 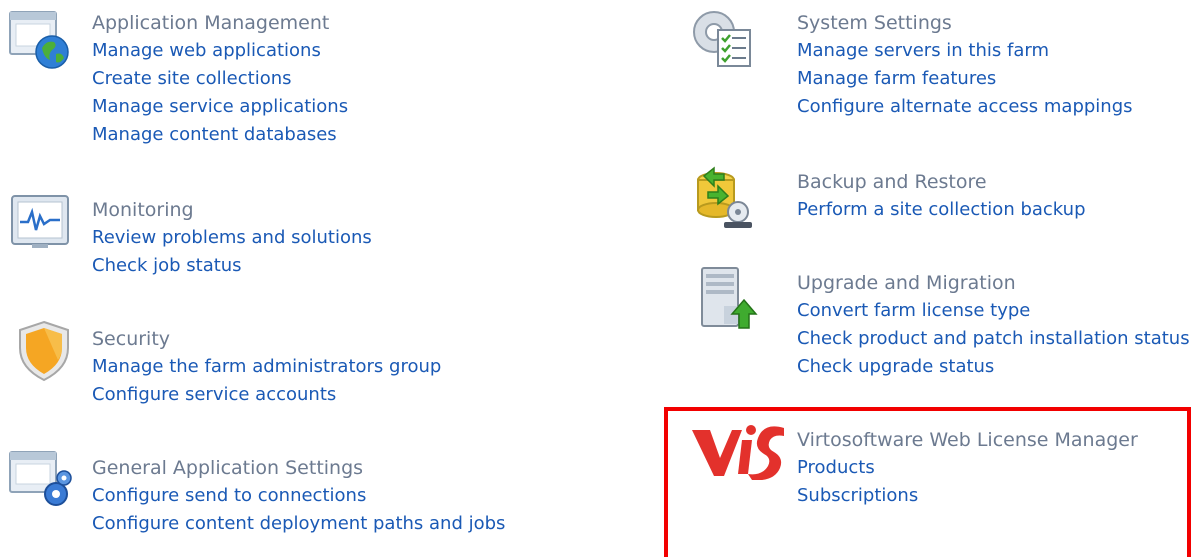 What do you see at coordinates (722, 38) in the screenshot?
I see `system-settings-icon` at bounding box center [722, 38].